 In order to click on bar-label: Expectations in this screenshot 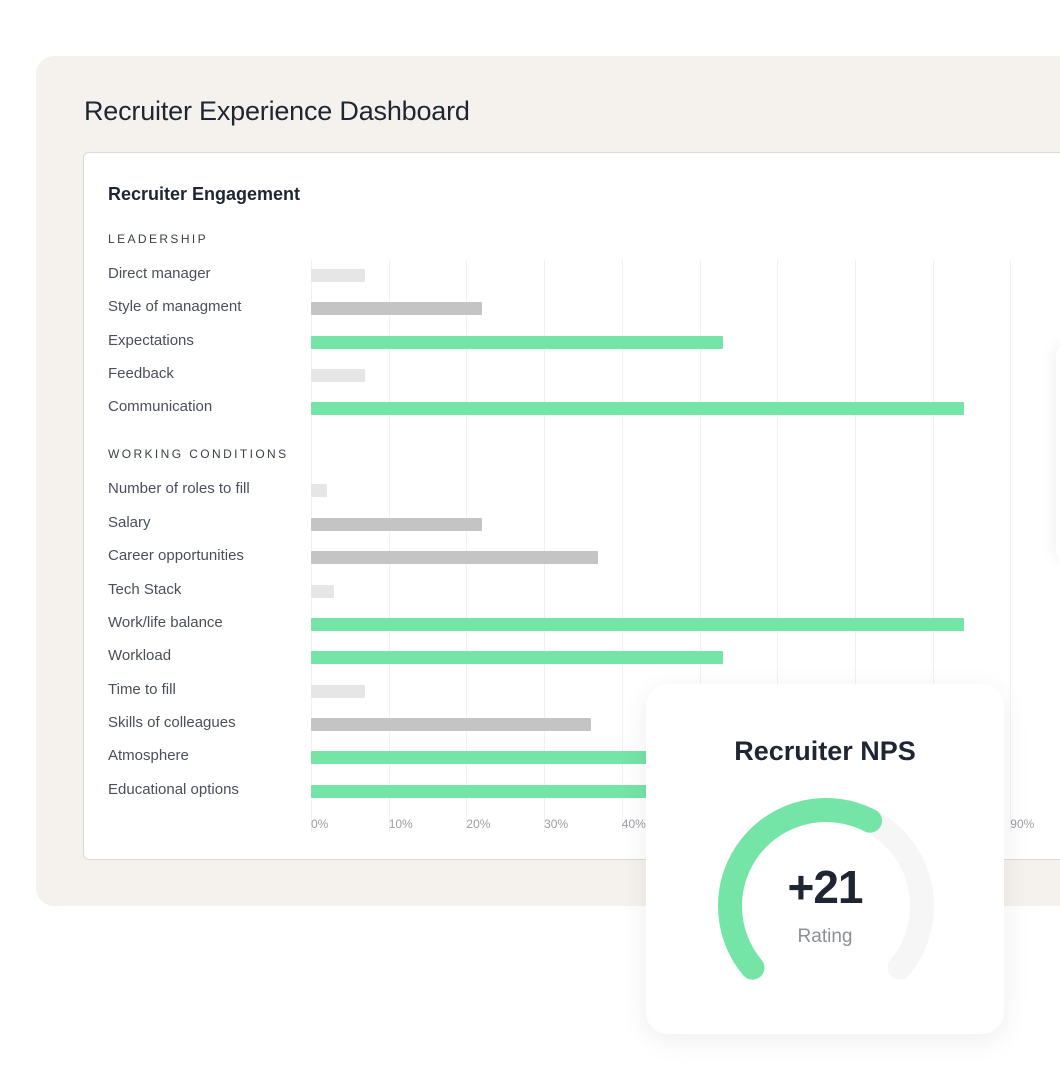, I will do `click(151, 340)`.